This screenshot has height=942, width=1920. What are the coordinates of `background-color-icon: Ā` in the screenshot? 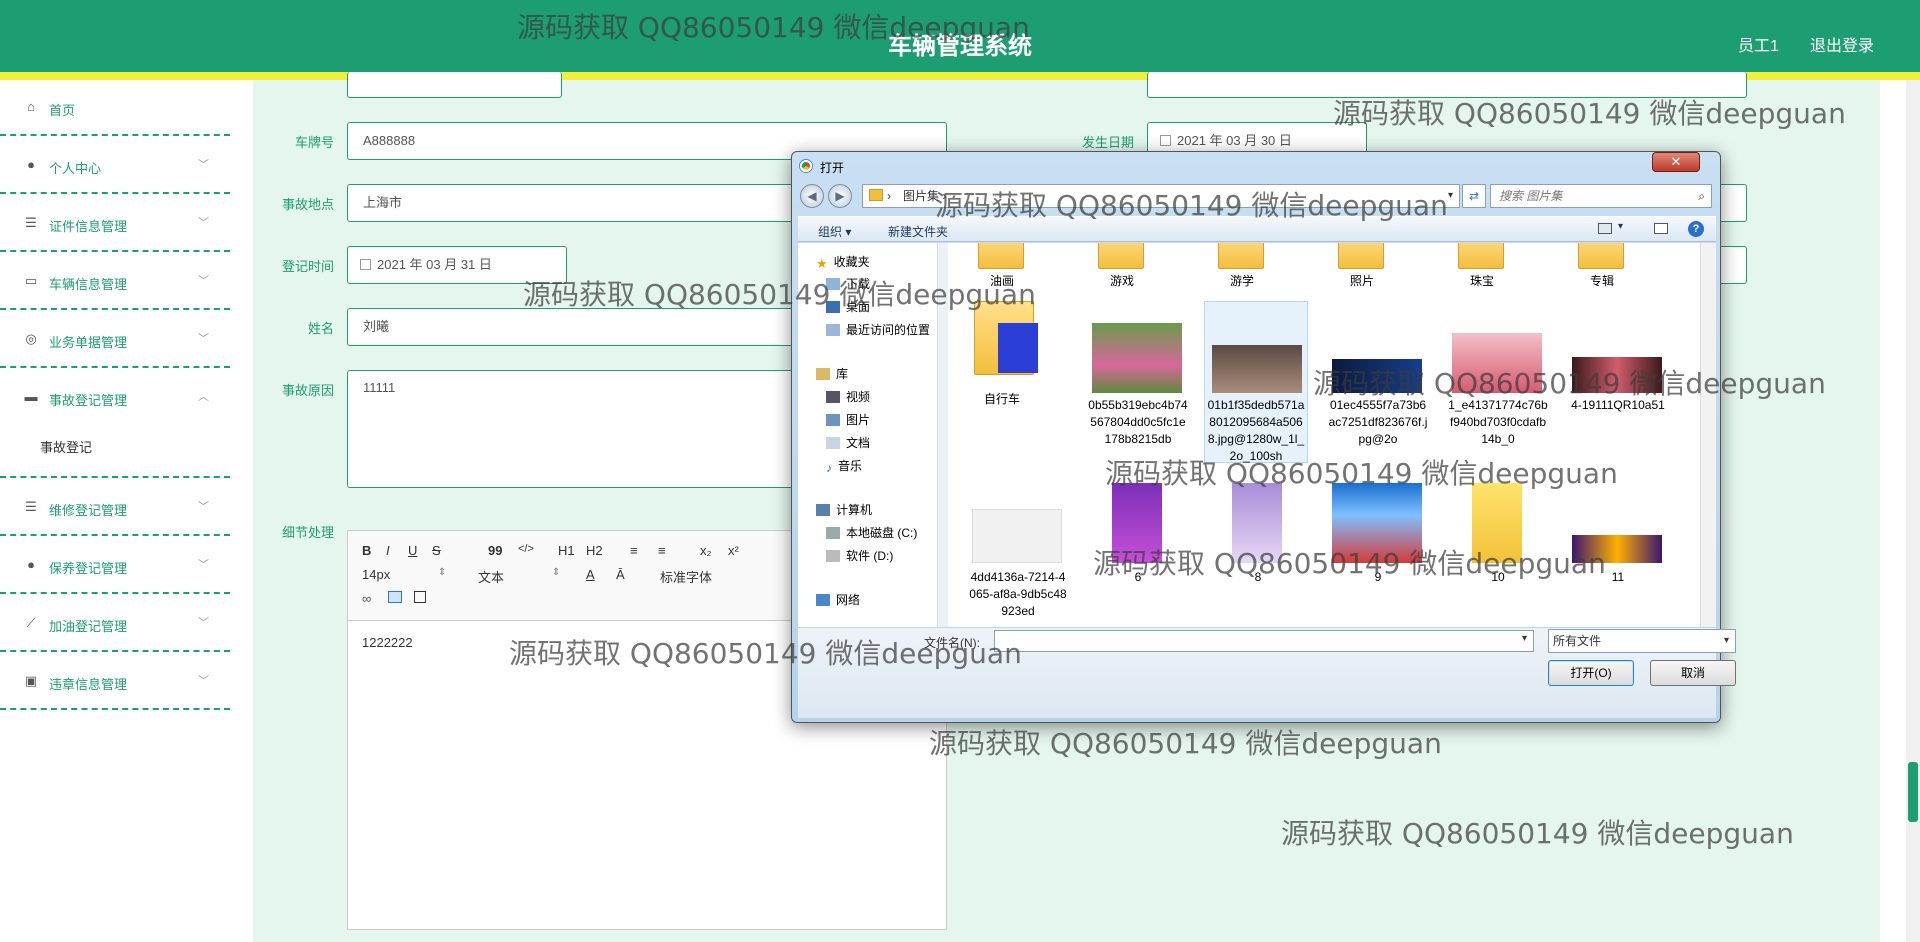 It's located at (620, 574).